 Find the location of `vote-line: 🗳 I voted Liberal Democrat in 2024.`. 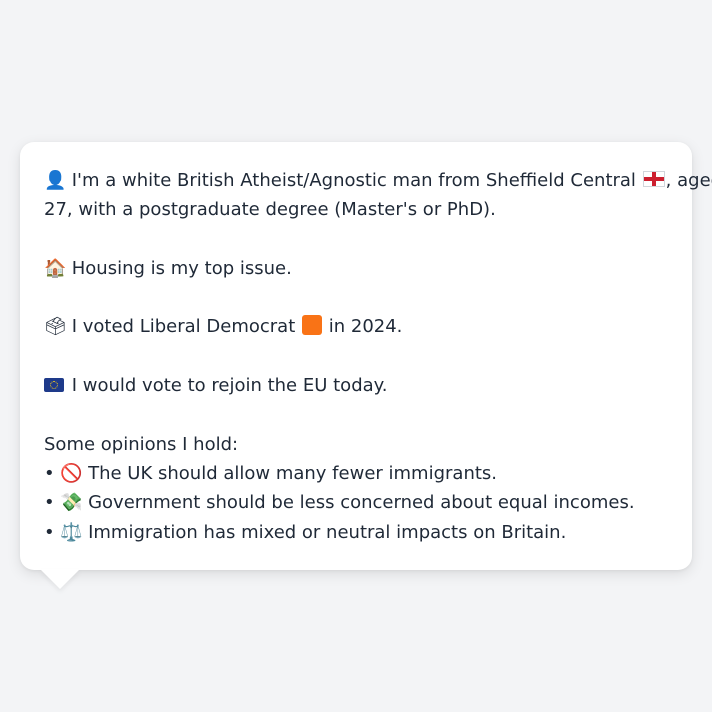

vote-line: 🗳 I voted Liberal Democrat in 2024. is located at coordinates (356, 326).